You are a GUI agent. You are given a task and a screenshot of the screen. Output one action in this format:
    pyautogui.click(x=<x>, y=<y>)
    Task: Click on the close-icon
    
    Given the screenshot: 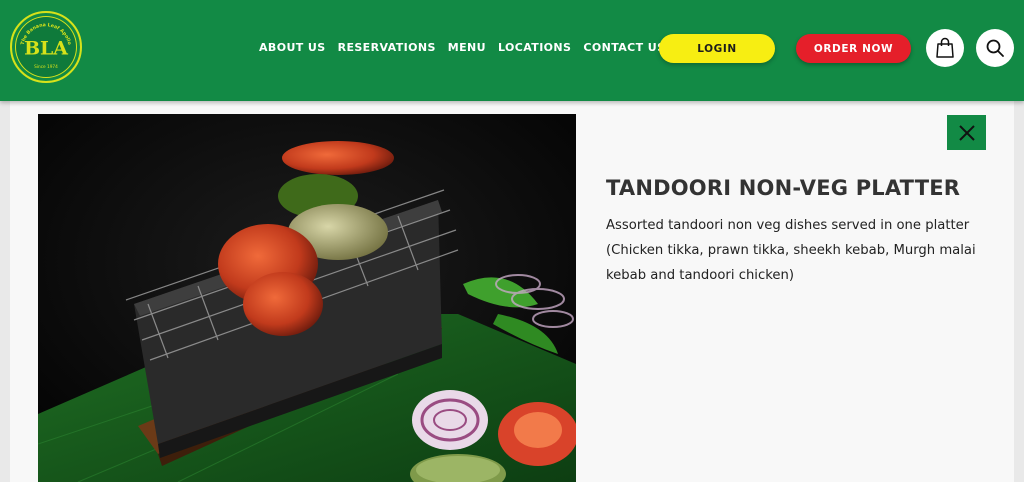 What is the action you would take?
    pyautogui.click(x=966, y=132)
    